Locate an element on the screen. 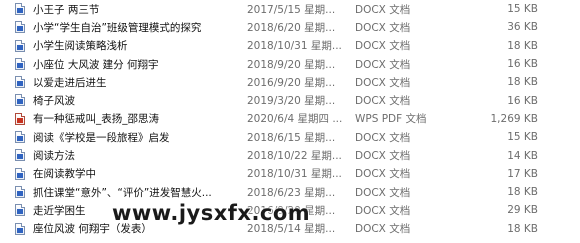 This screenshot has height=243, width=580. pdf-file-icon is located at coordinates (20, 118).